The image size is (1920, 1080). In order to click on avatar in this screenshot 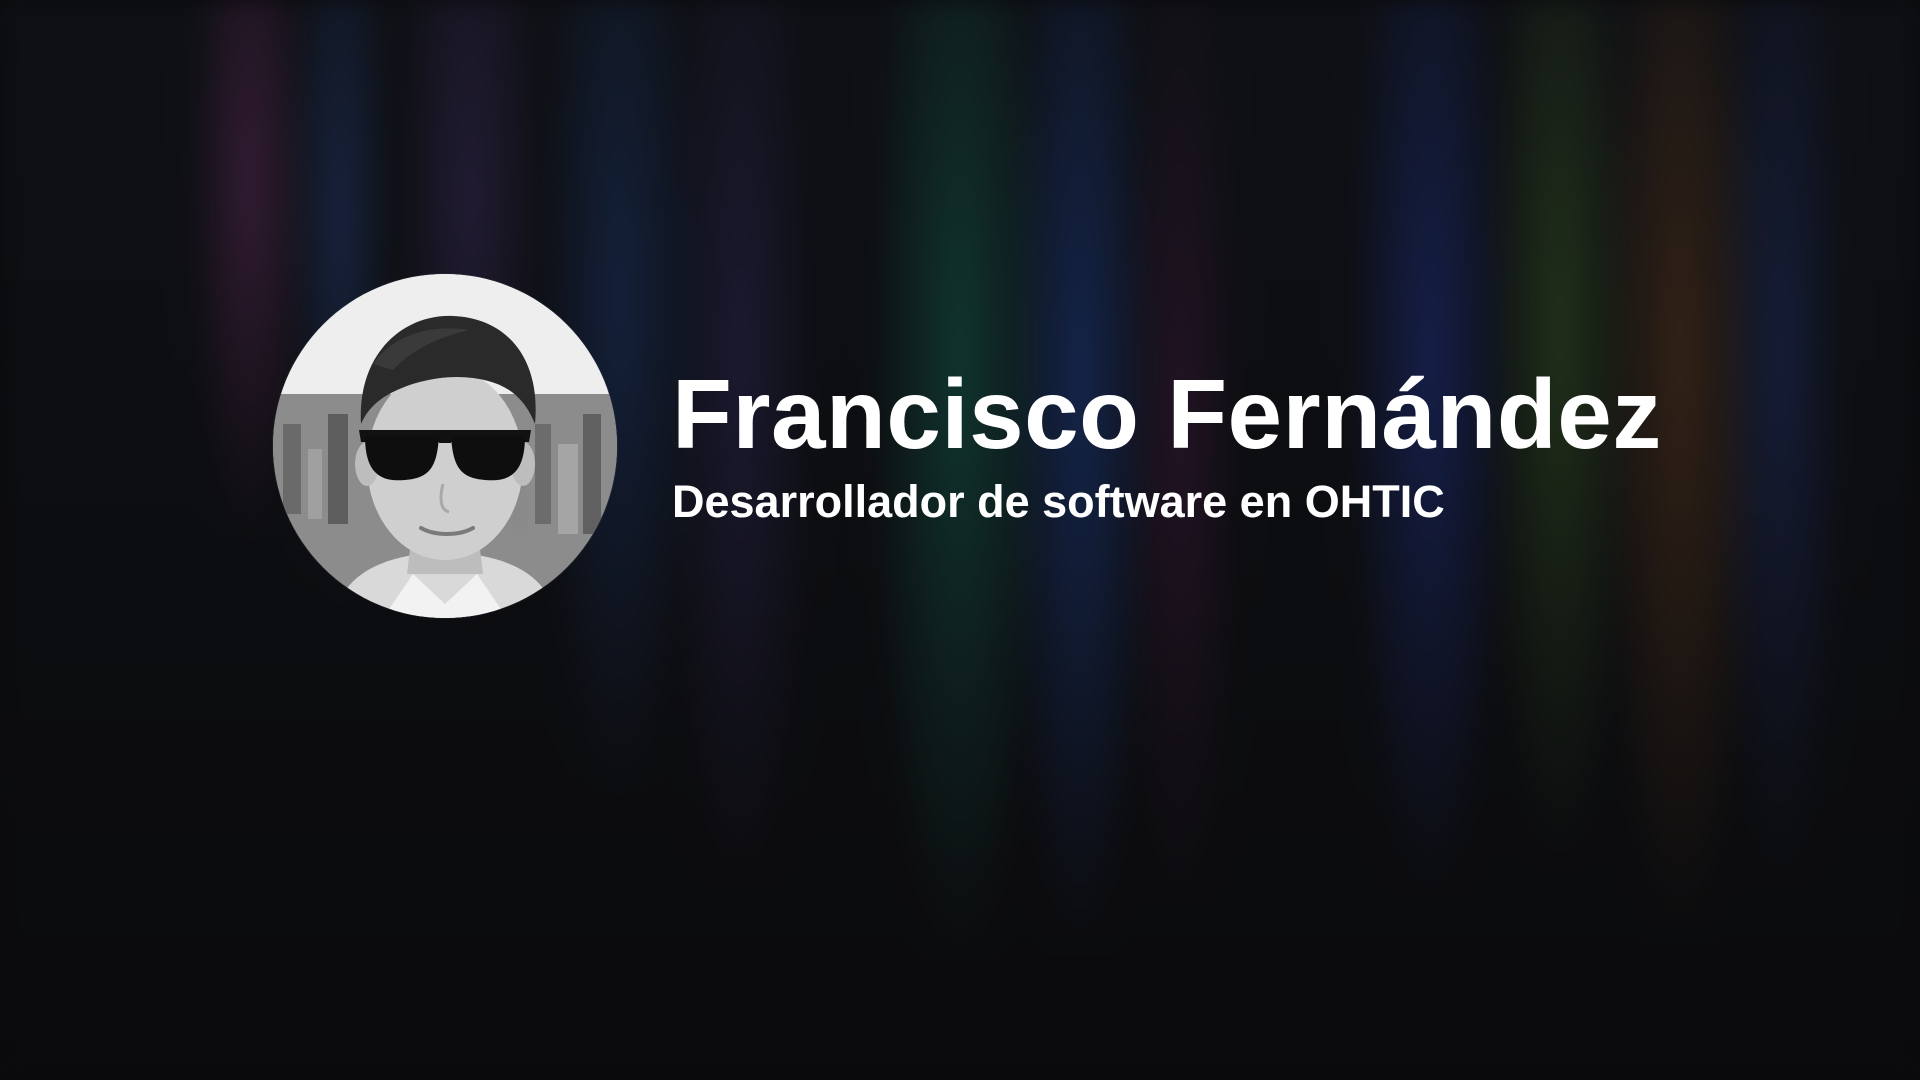, I will do `click(445, 446)`.